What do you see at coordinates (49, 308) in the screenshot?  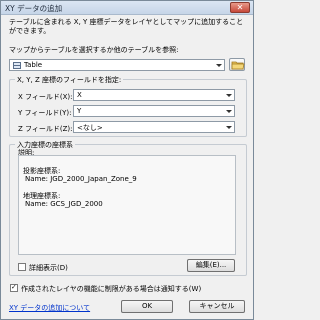 I see `help-link: XY データの追加について` at bounding box center [49, 308].